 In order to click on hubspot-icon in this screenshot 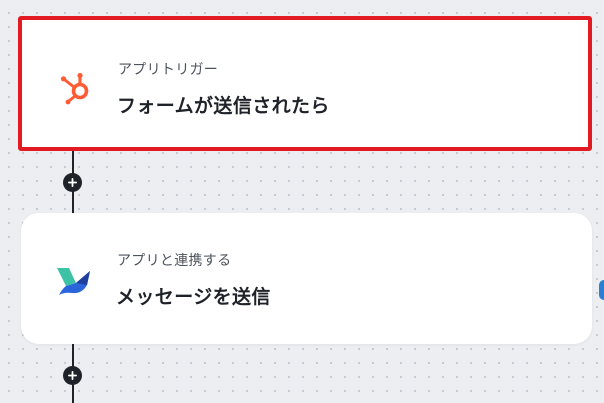, I will do `click(75, 87)`.